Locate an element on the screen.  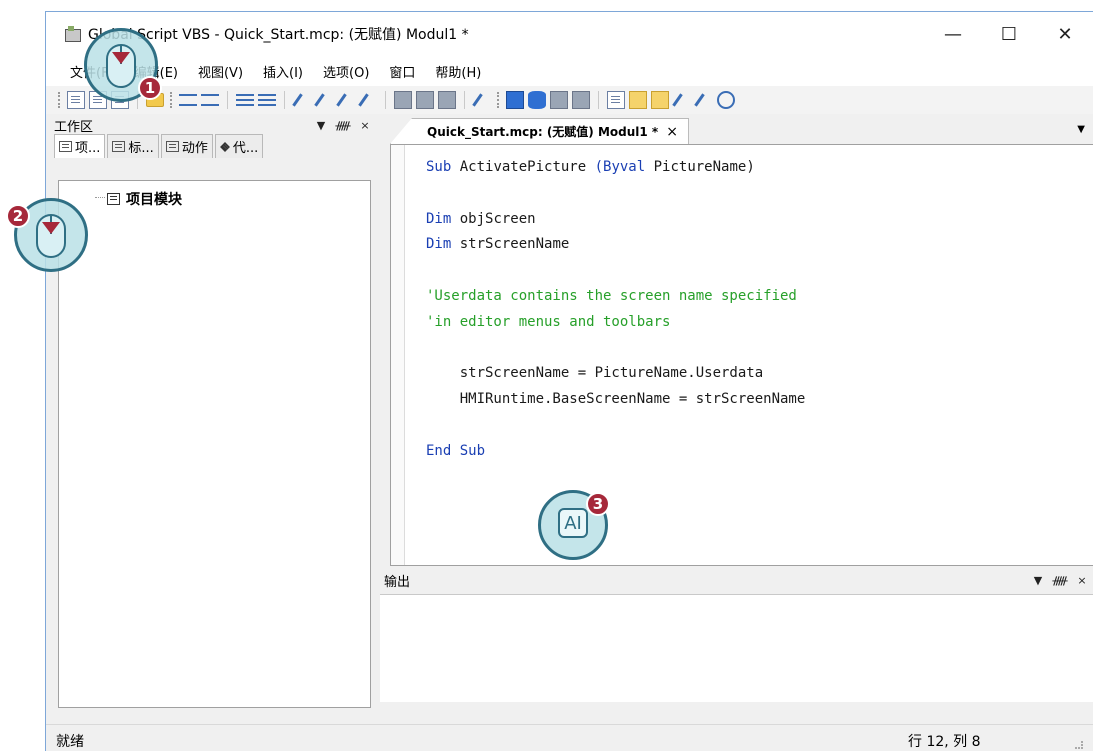
previous-bookmark-icon is located at coordinates (346, 100).